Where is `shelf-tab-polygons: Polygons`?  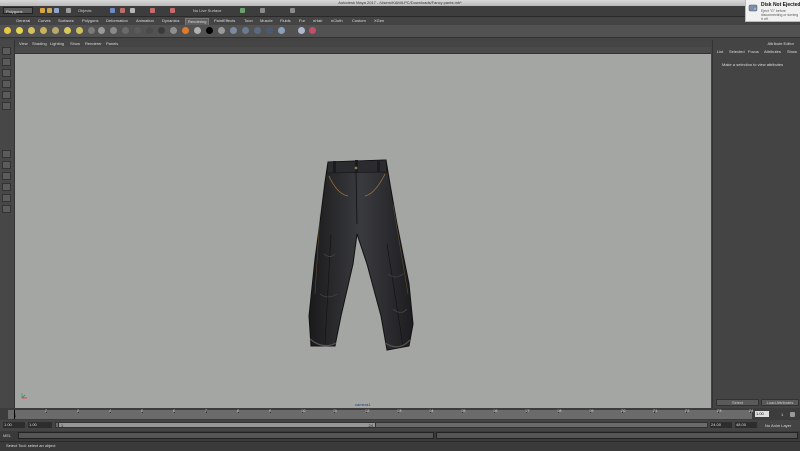
shelf-tab-polygons: Polygons is located at coordinates (90, 21).